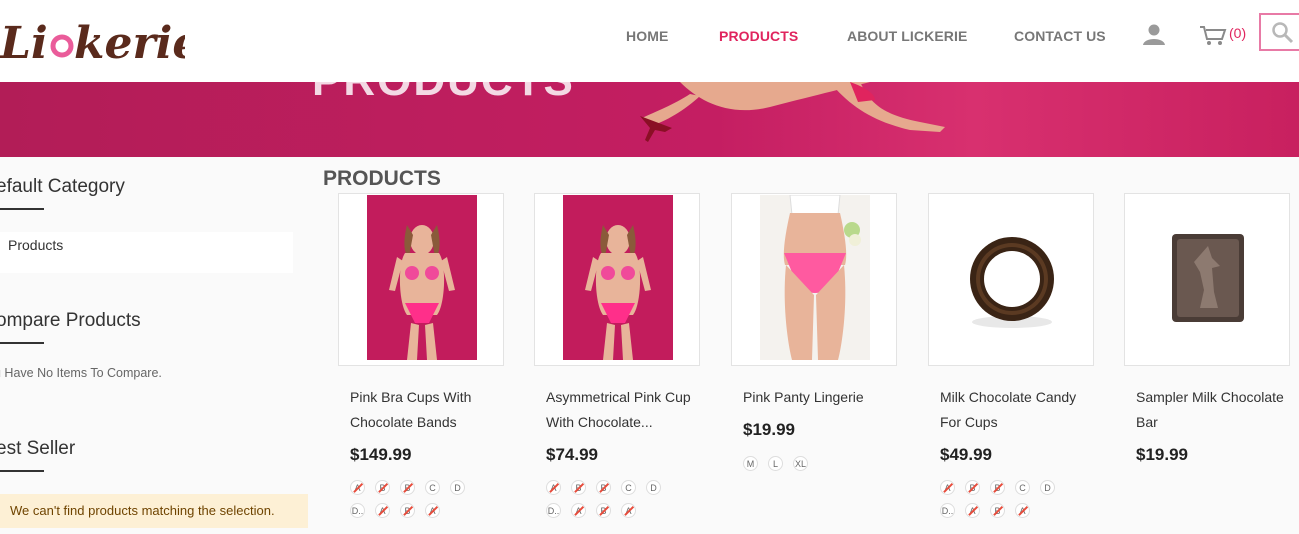 The height and width of the screenshot is (534, 1299). I want to click on product-name-link: Pink Bra Cups With Chocolate Bands, so click(425, 410).